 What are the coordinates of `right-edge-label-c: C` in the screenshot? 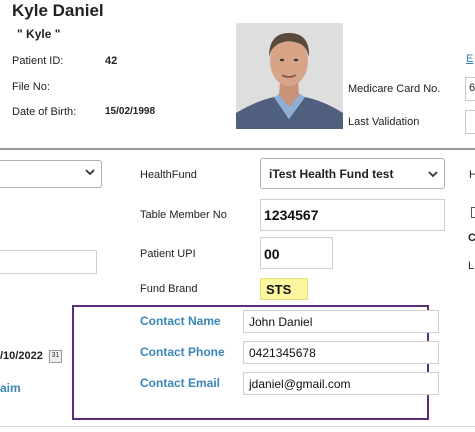 It's located at (471, 238).